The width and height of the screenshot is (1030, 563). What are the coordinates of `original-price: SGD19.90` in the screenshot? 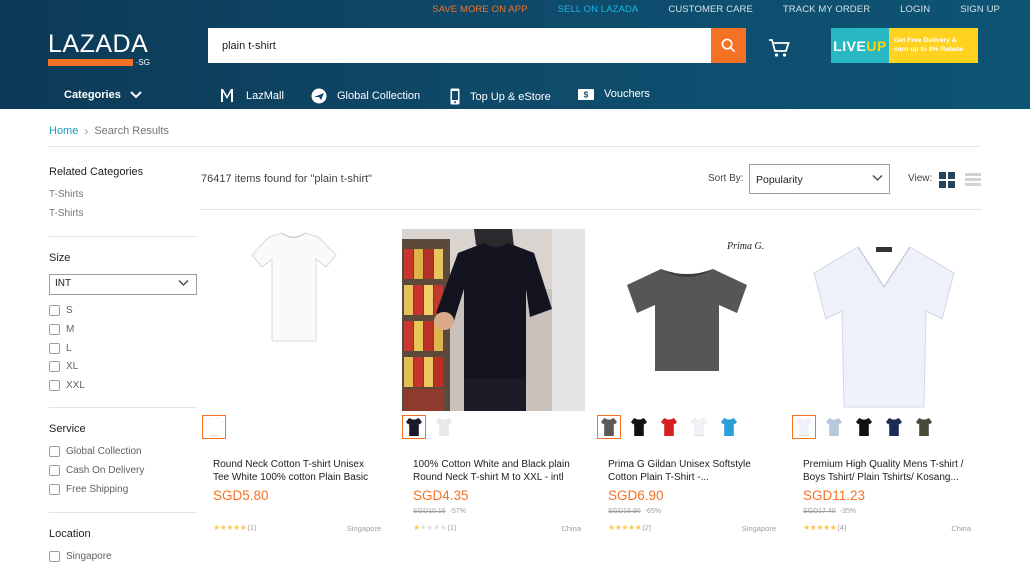 It's located at (624, 511).